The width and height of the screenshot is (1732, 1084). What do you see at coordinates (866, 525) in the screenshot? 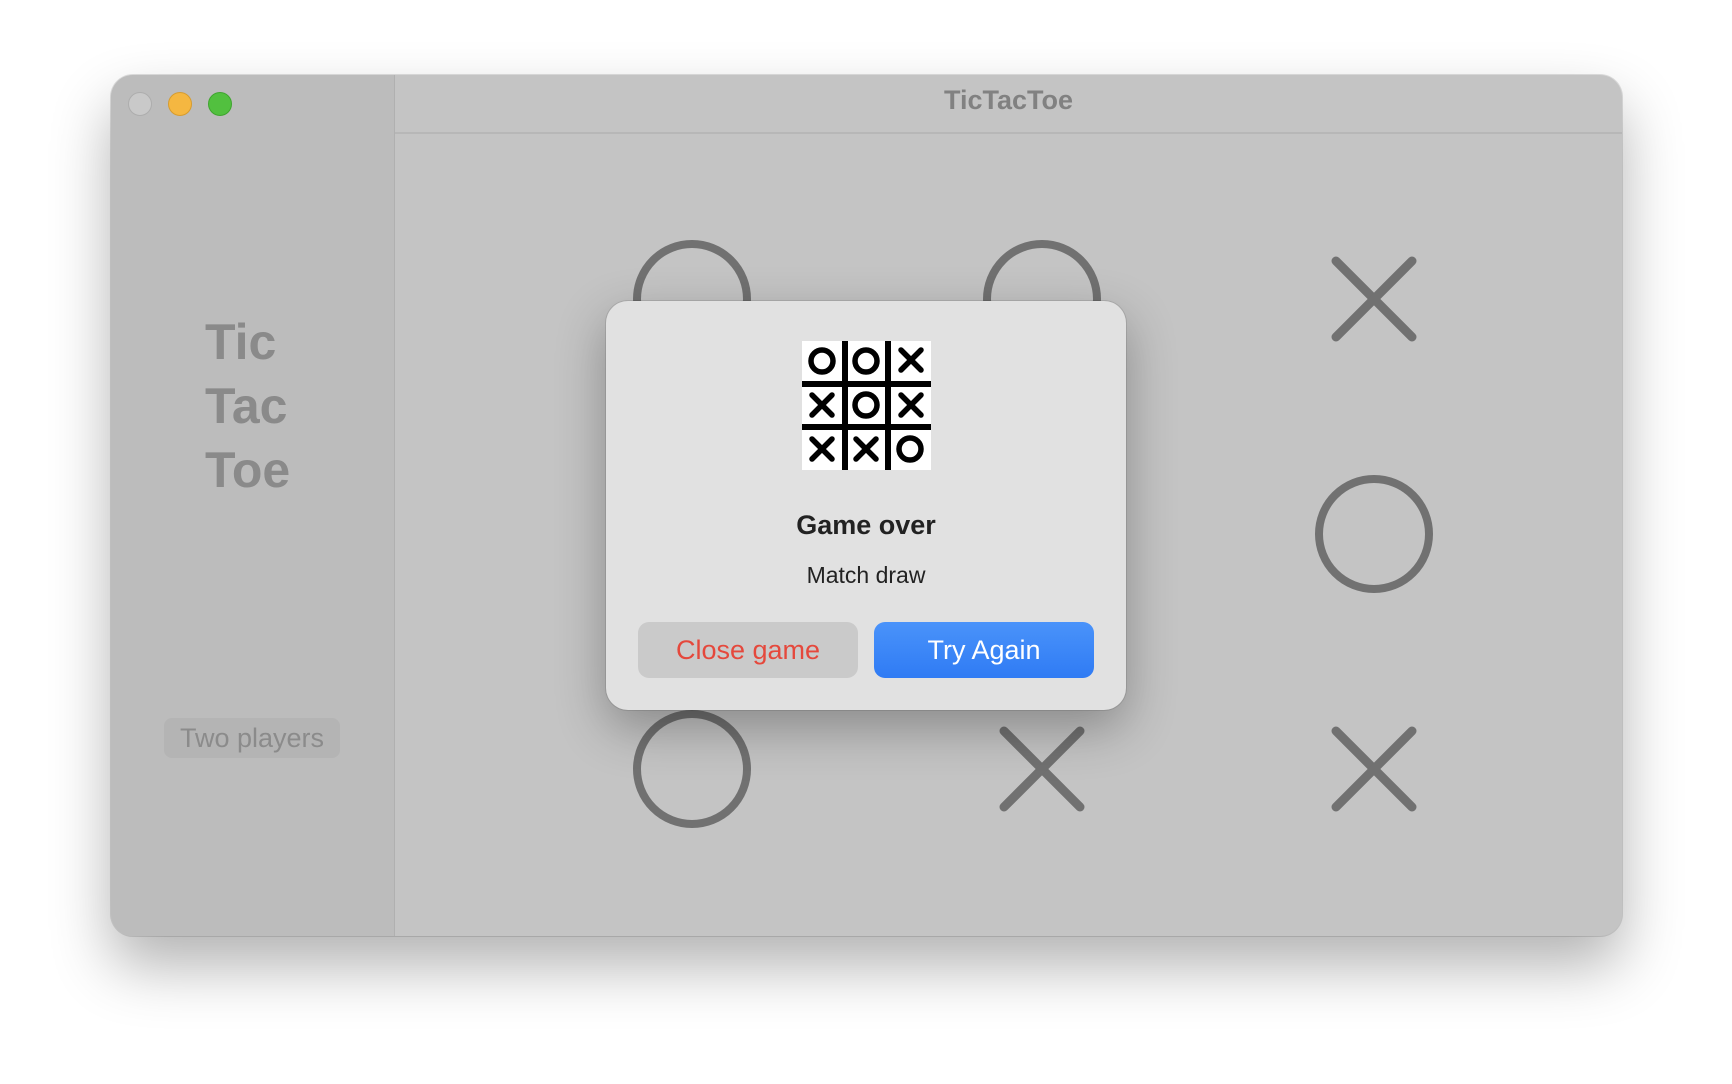
I see `dialog-title: Game over` at bounding box center [866, 525].